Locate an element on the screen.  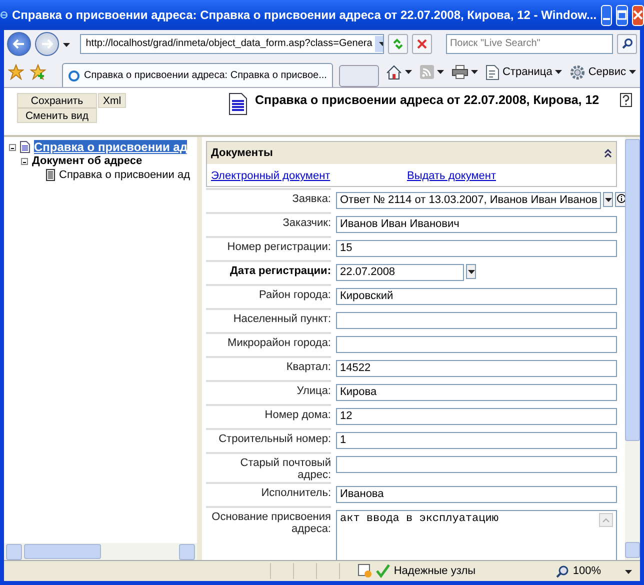
star-icon is located at coordinates (16, 72).